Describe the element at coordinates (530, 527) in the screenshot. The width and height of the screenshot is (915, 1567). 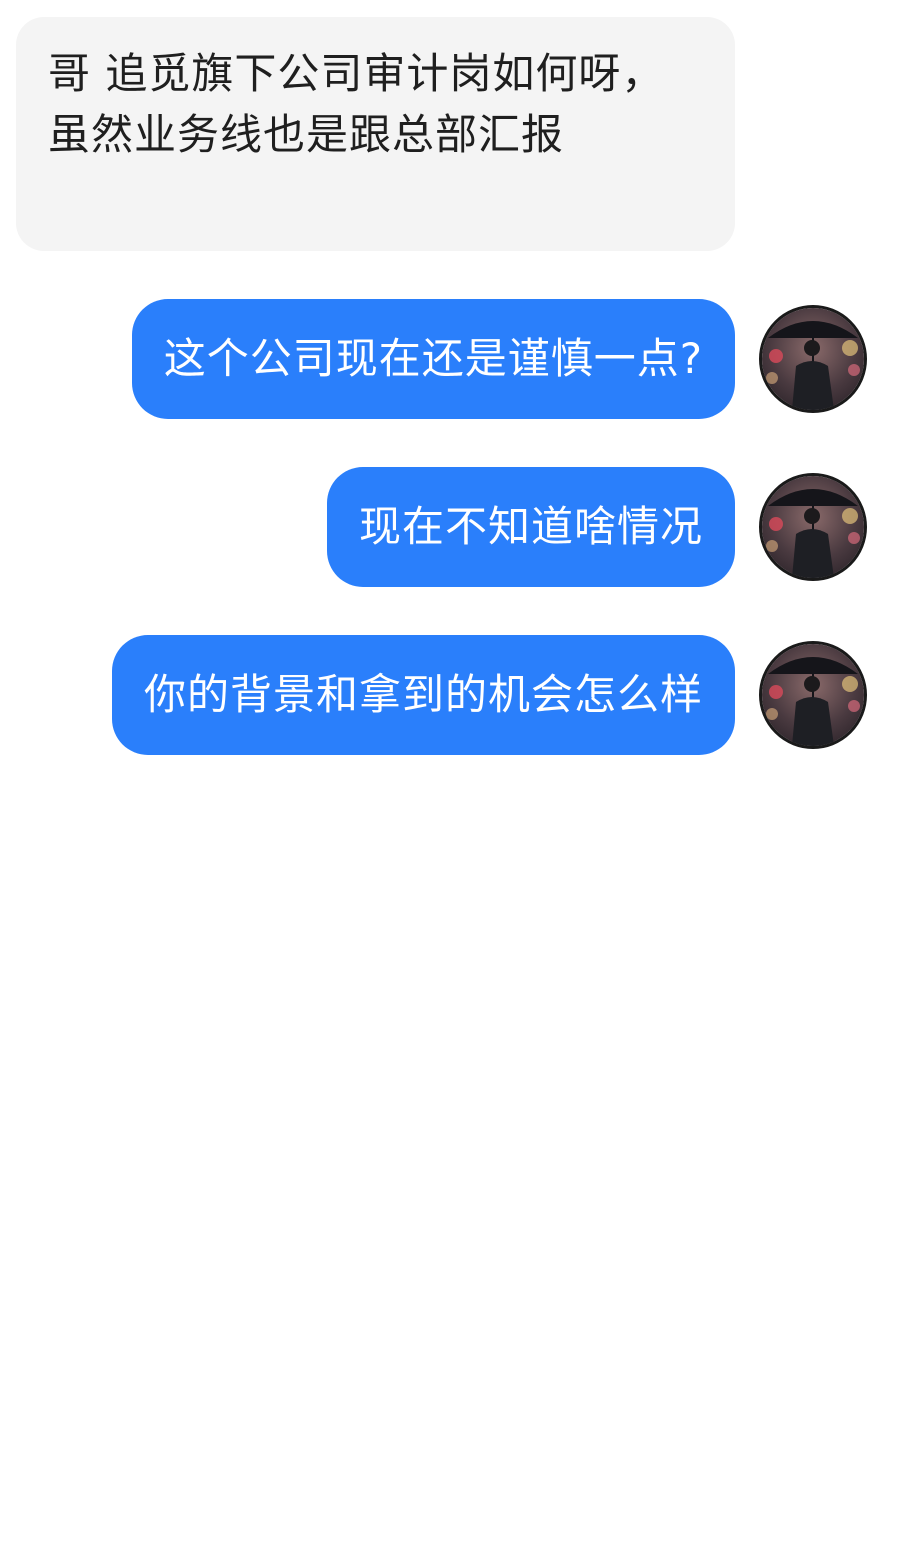
I see `outgoing-message: 现在不知道啥情况` at that location.